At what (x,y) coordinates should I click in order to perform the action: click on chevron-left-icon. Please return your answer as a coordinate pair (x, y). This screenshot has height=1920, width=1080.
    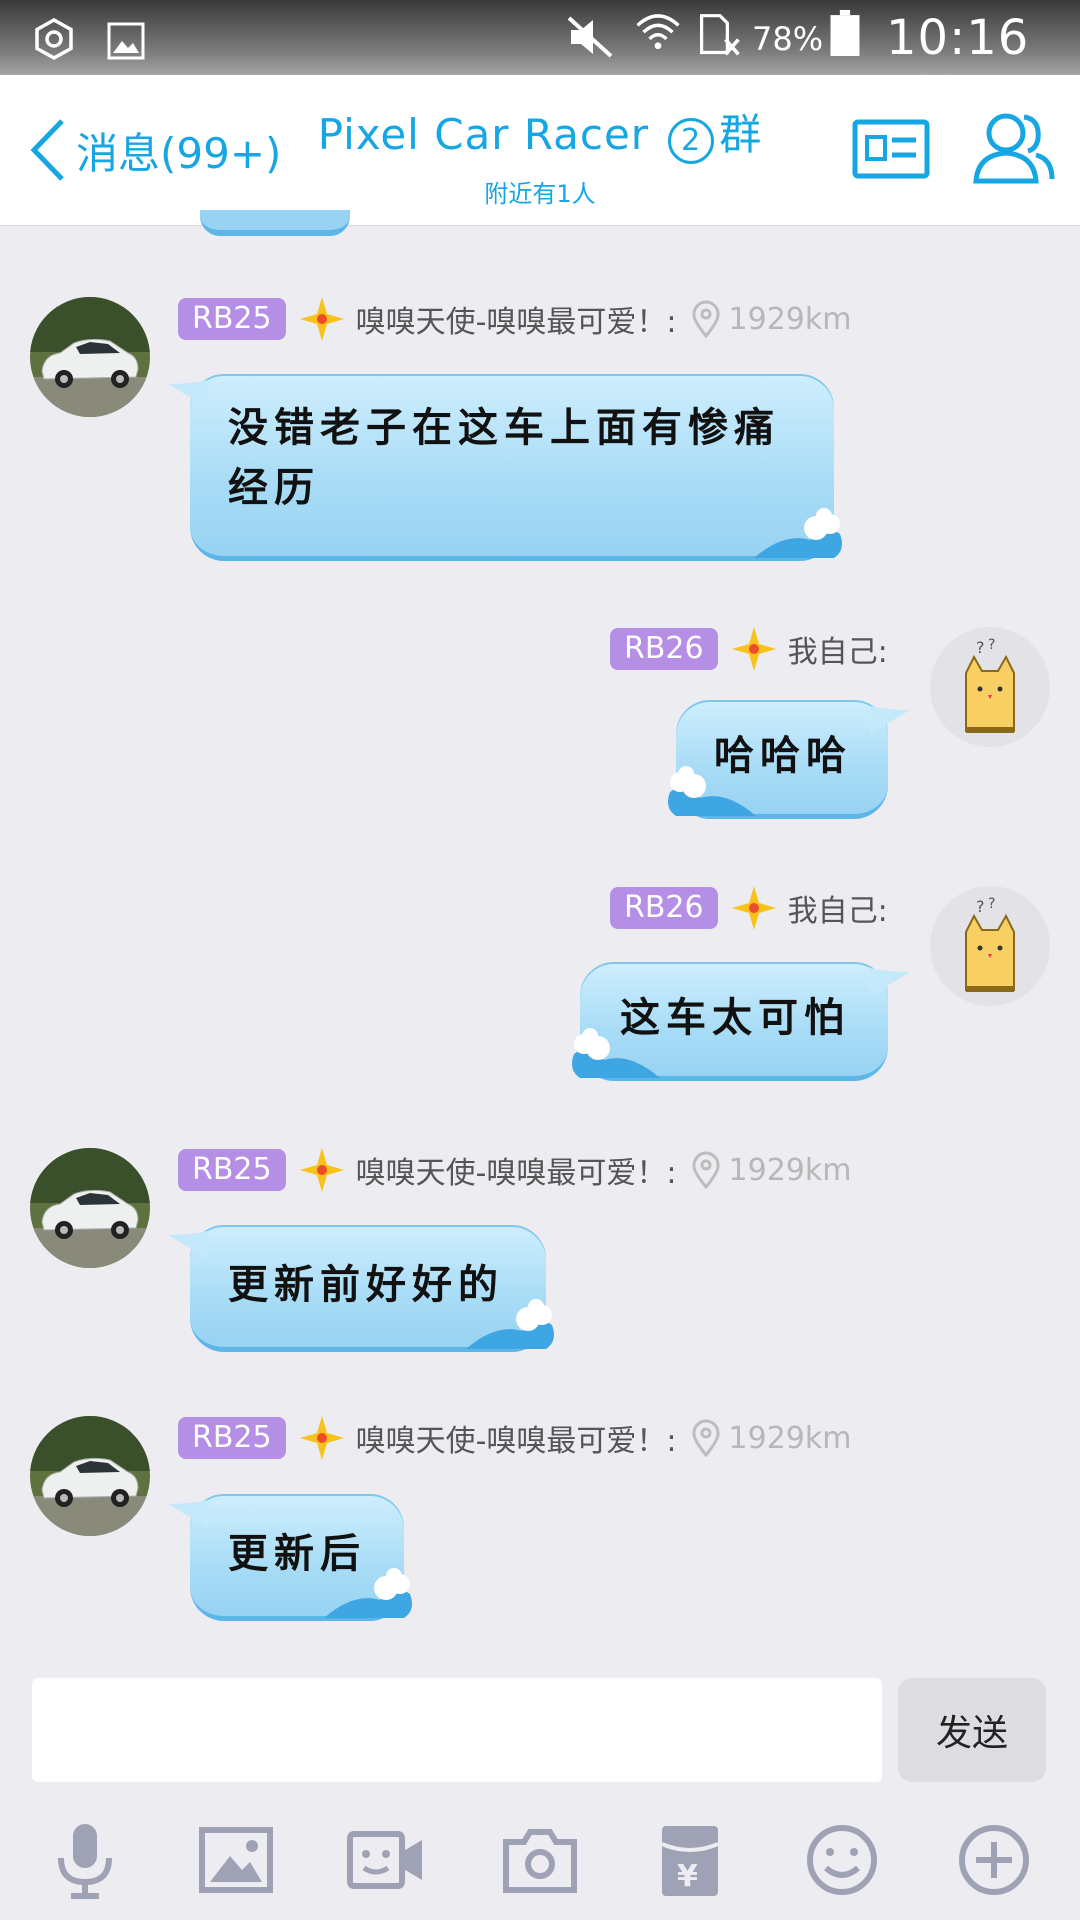
    Looking at the image, I should click on (47, 150).